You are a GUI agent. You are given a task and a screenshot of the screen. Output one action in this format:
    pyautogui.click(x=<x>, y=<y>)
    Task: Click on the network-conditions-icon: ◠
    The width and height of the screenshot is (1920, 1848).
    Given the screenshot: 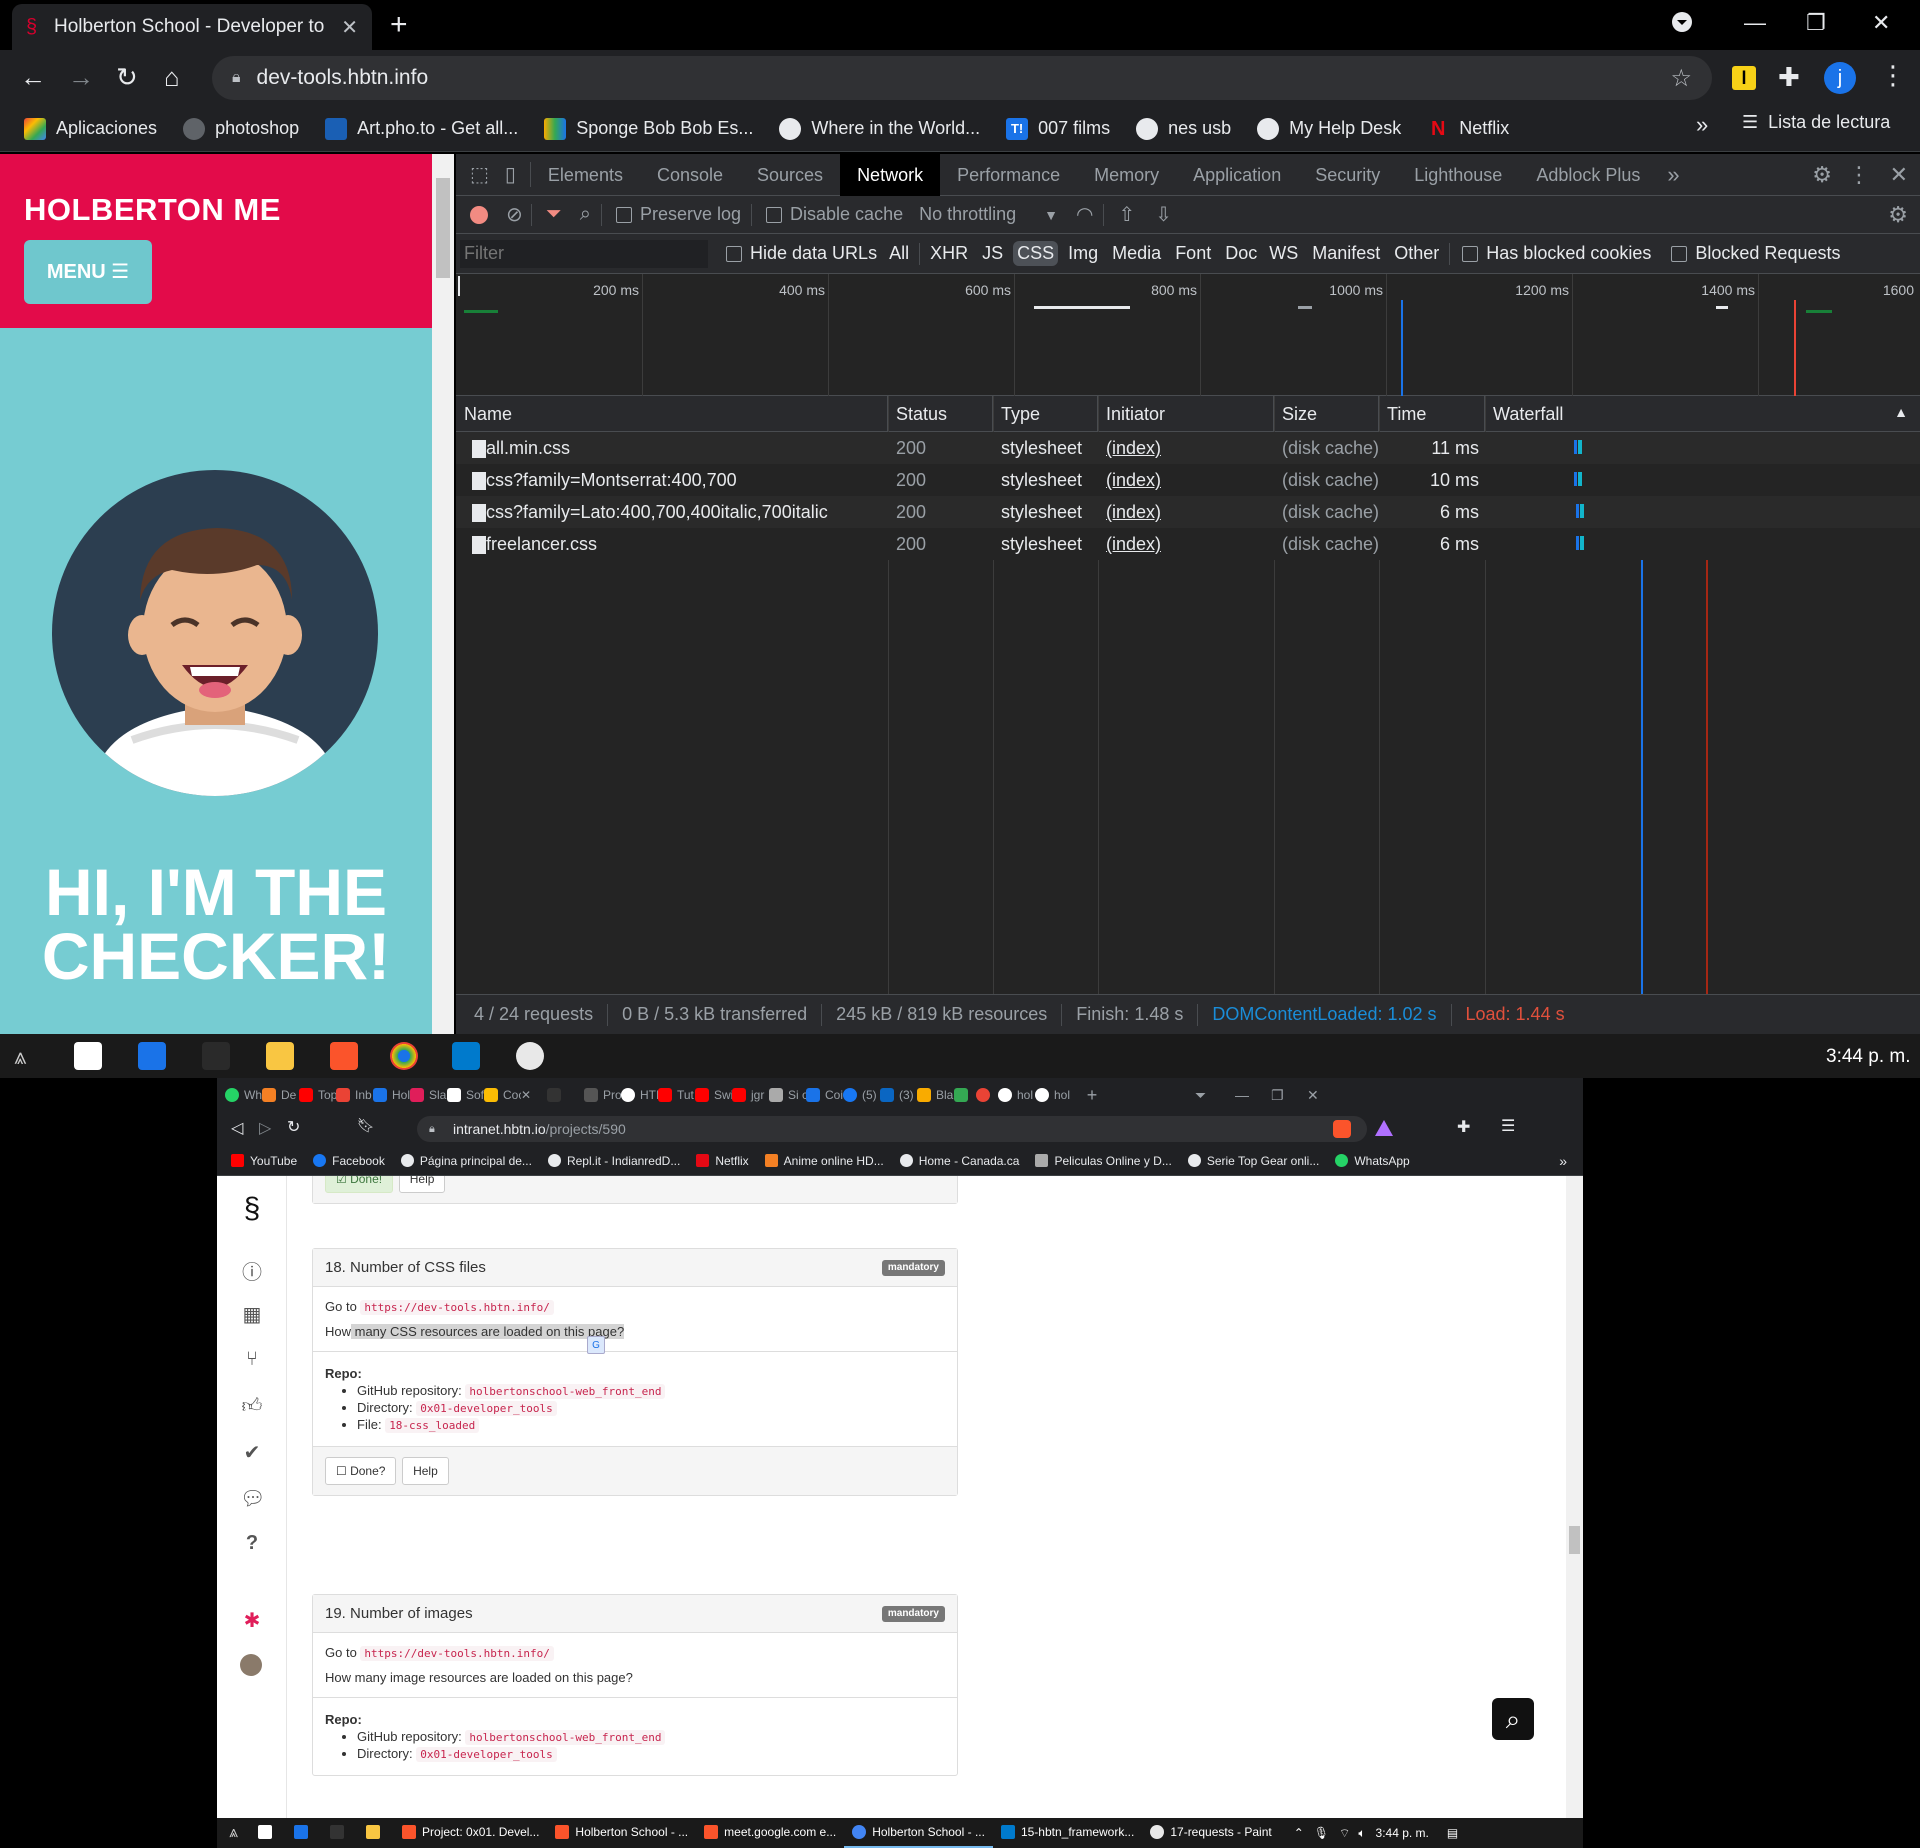 What is the action you would take?
    pyautogui.click(x=1084, y=214)
    